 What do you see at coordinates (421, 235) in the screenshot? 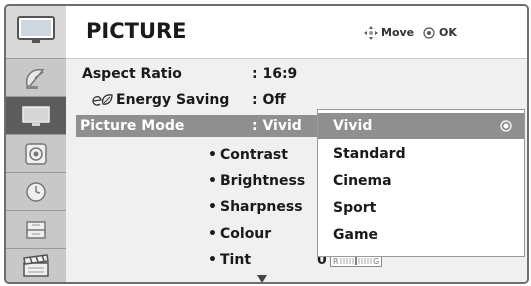
I see `dropdown-option-game: Game` at bounding box center [421, 235].